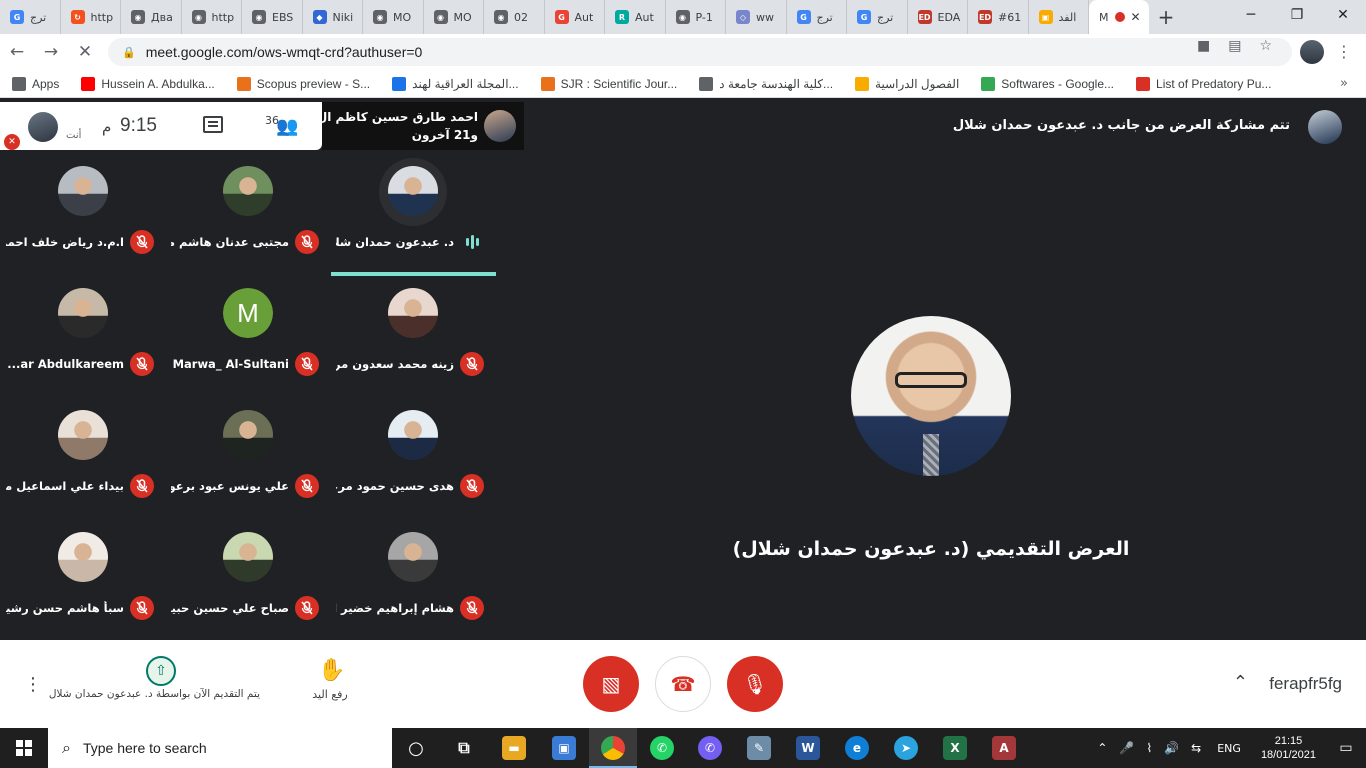 This screenshot has width=1366, height=768. What do you see at coordinates (683, 684) in the screenshot?
I see `leave-call-button: ☎` at bounding box center [683, 684].